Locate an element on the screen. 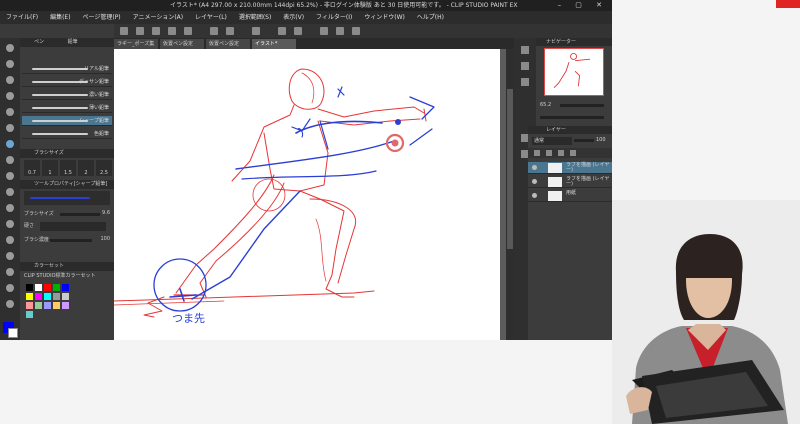  fill-tool-icon is located at coordinates (10, 224).